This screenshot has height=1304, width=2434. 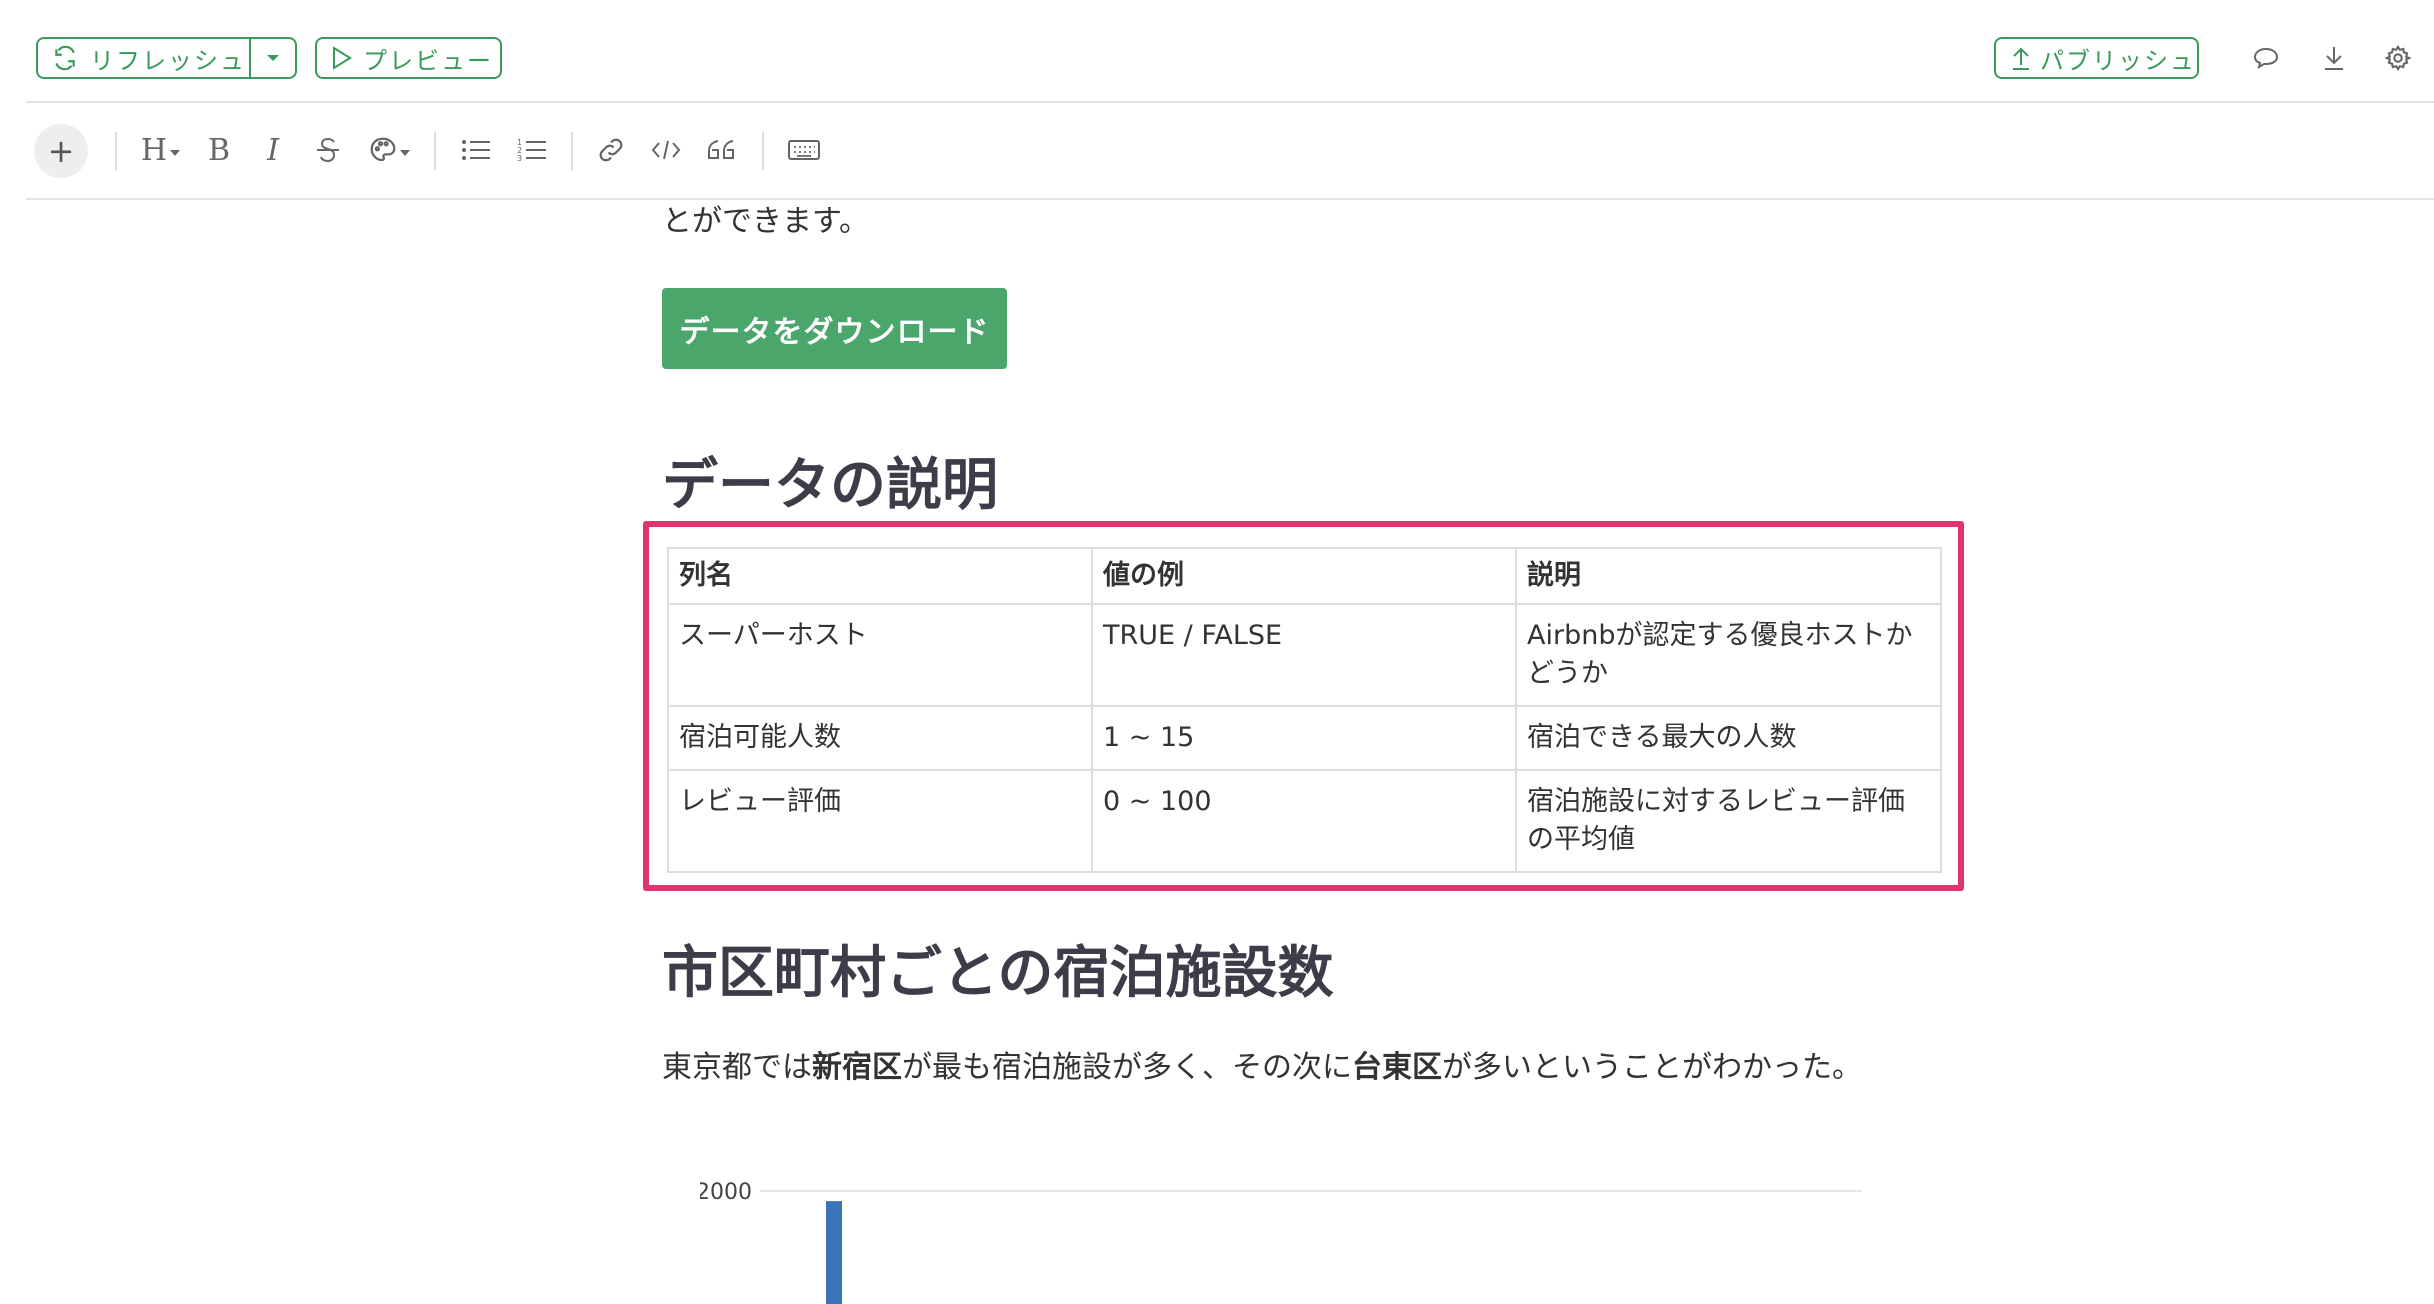 I want to click on strikethrough-button, so click(x=328, y=150).